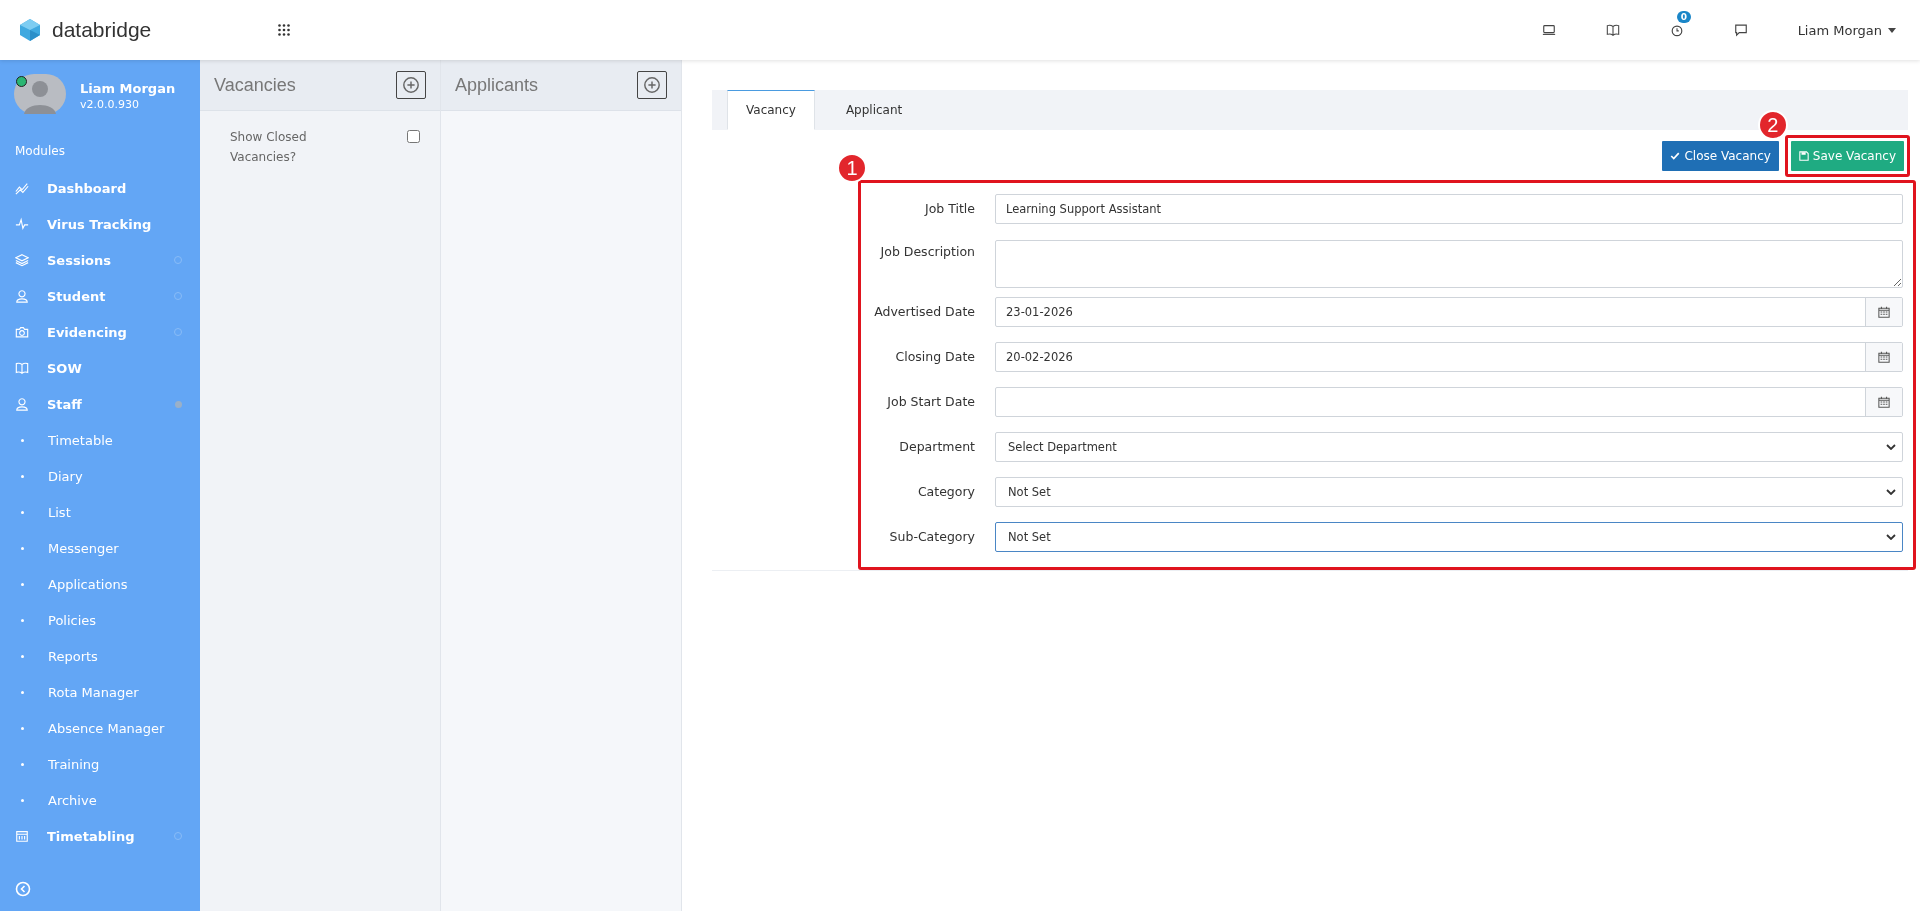 The image size is (1920, 911). Describe the element at coordinates (284, 30) in the screenshot. I see `apps-grid-icon` at that location.